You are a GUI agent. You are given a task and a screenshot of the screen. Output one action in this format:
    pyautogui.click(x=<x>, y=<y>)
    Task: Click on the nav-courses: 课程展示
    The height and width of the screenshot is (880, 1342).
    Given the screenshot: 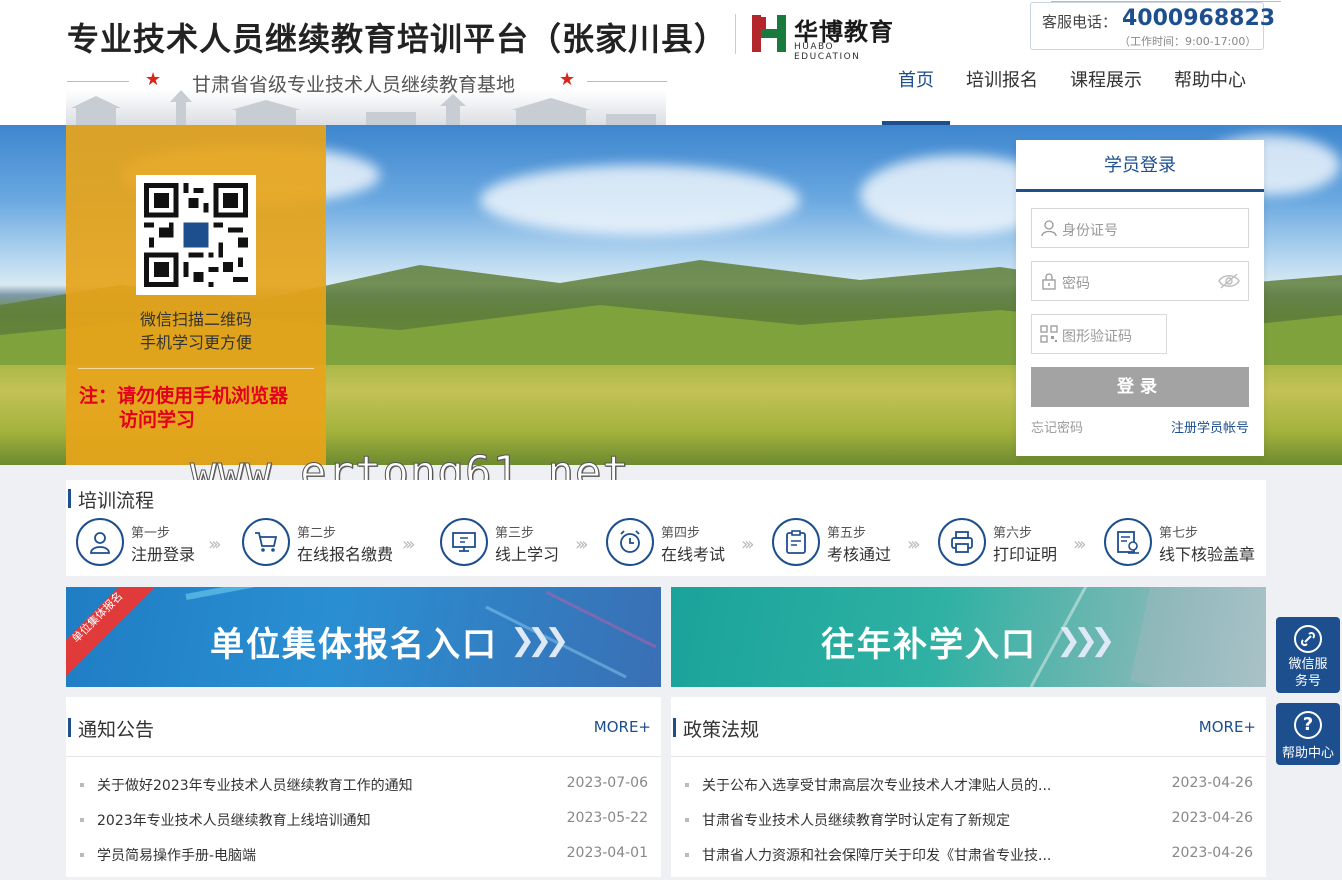 What is the action you would take?
    pyautogui.click(x=1106, y=90)
    